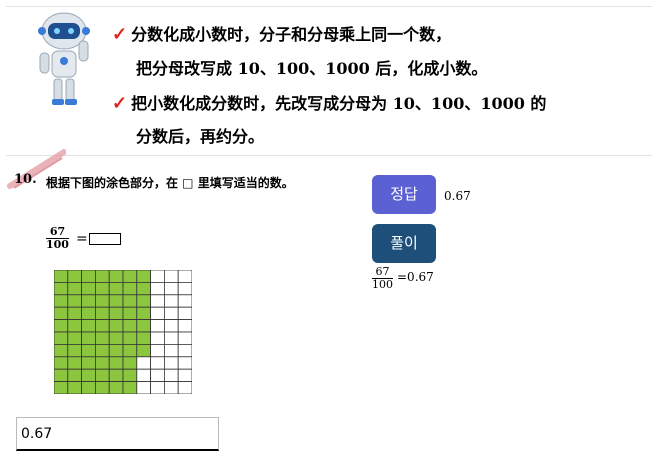  Describe the element at coordinates (170, 183) in the screenshot. I see `question-text: 根据下图的涂色部分，在 □ 里填写适当的数。` at that location.